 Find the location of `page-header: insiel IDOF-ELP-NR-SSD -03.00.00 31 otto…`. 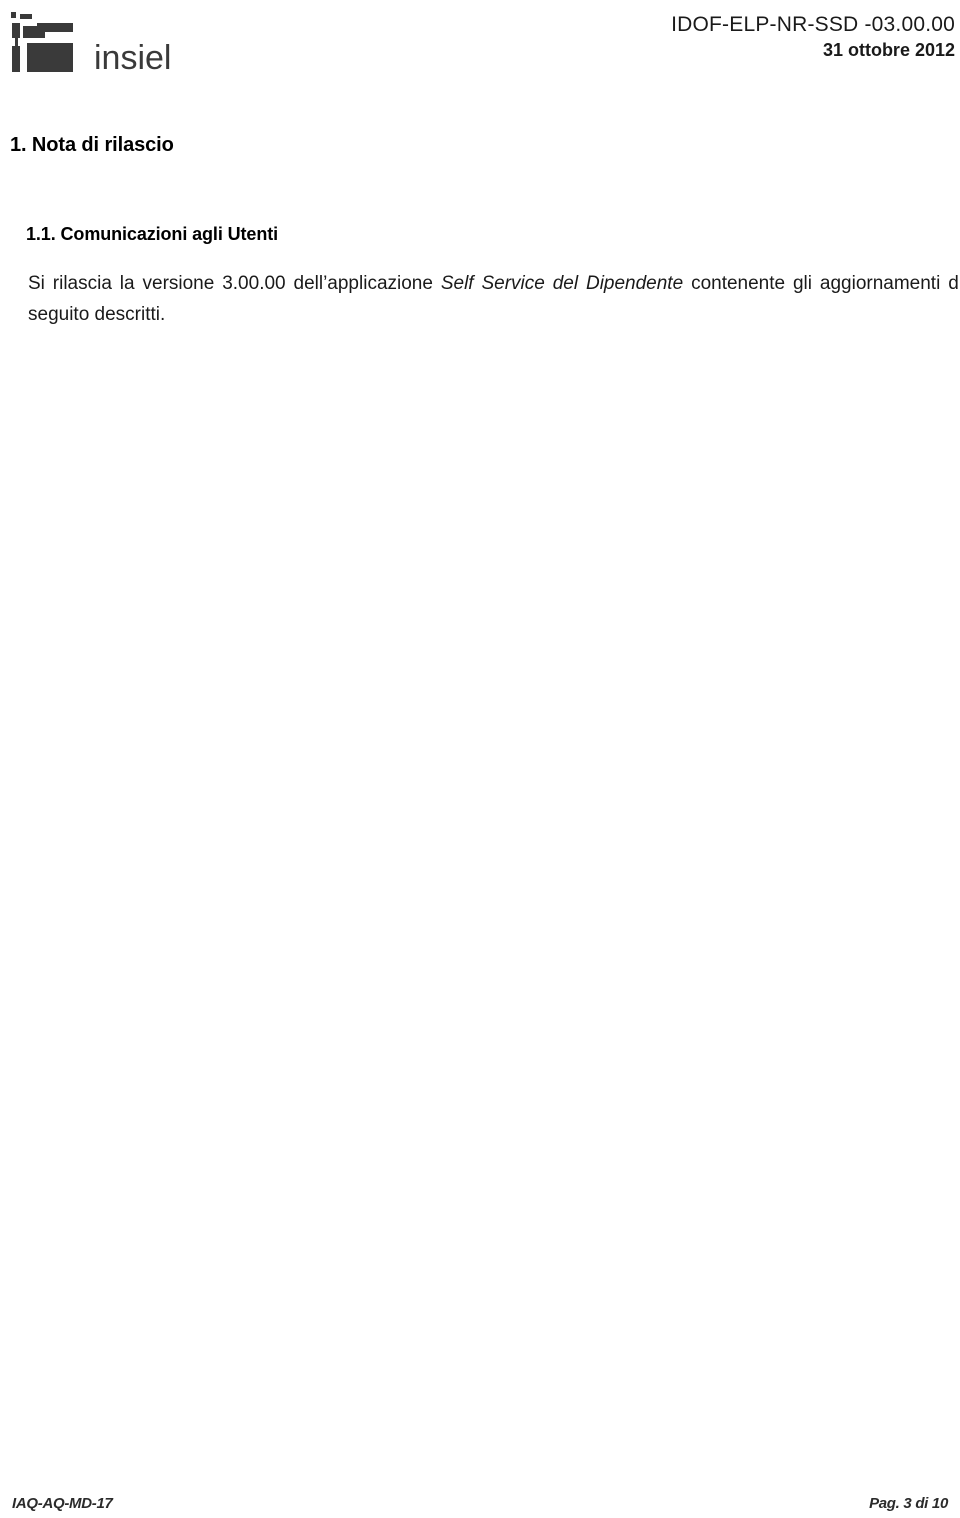

page-header: insiel IDOF-ELP-NR-SSD -03.00.00 31 otto… is located at coordinates (480, 55).